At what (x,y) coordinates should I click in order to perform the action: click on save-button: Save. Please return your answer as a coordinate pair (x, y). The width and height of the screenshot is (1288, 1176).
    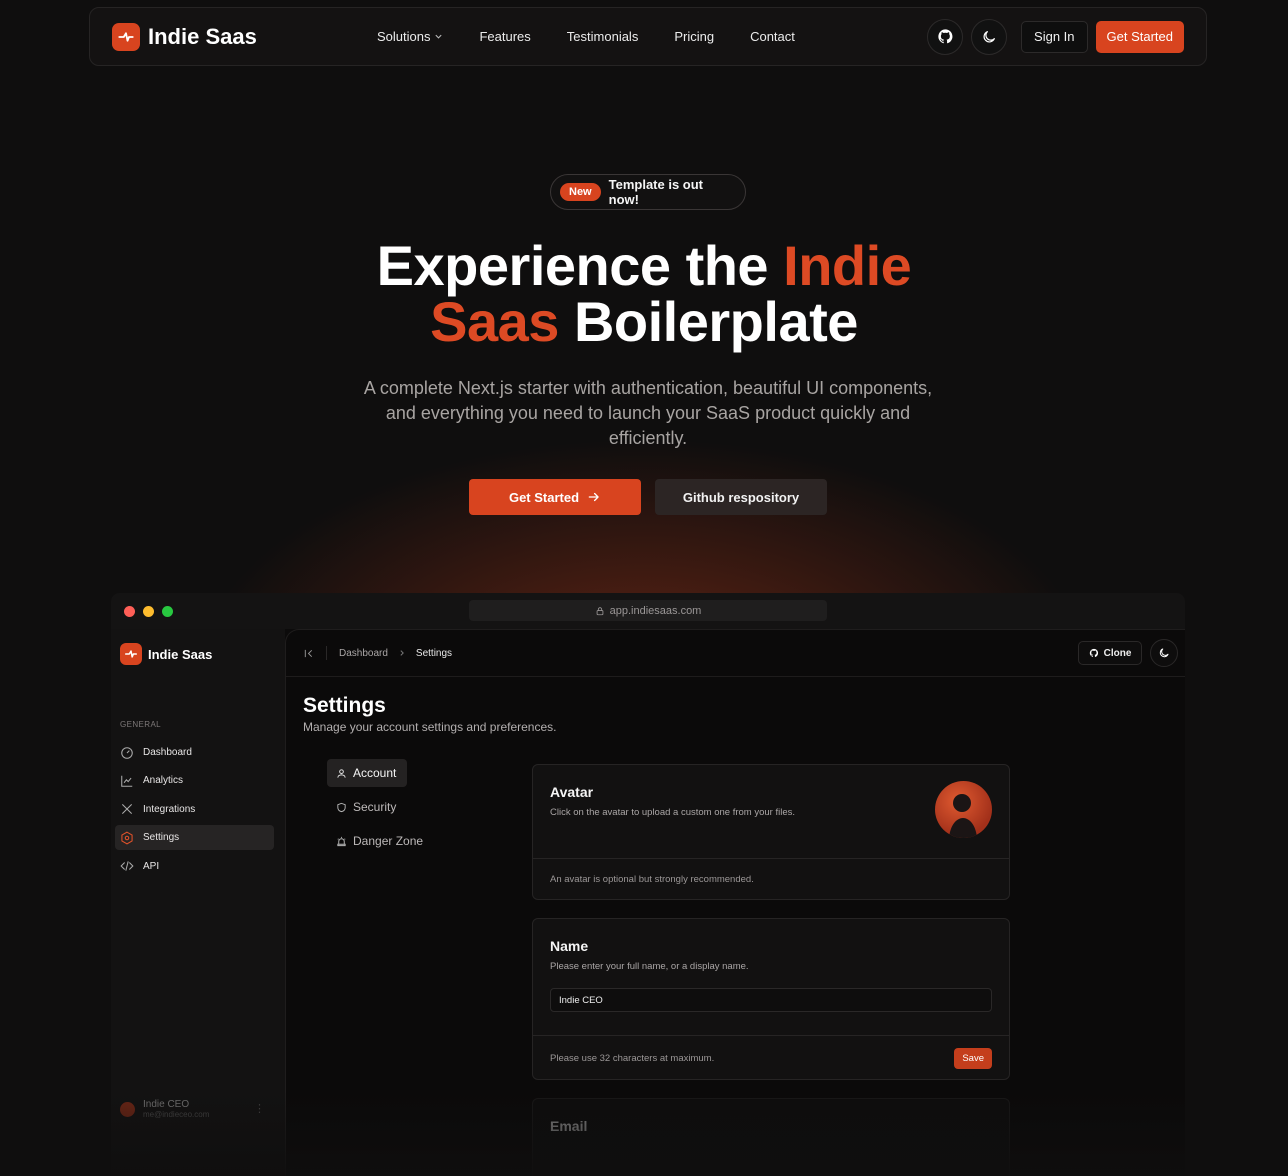
    Looking at the image, I should click on (973, 1058).